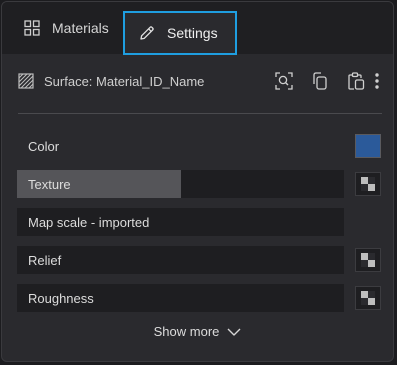 The height and width of the screenshot is (365, 397). Describe the element at coordinates (200, 113) in the screenshot. I see `divider` at that location.